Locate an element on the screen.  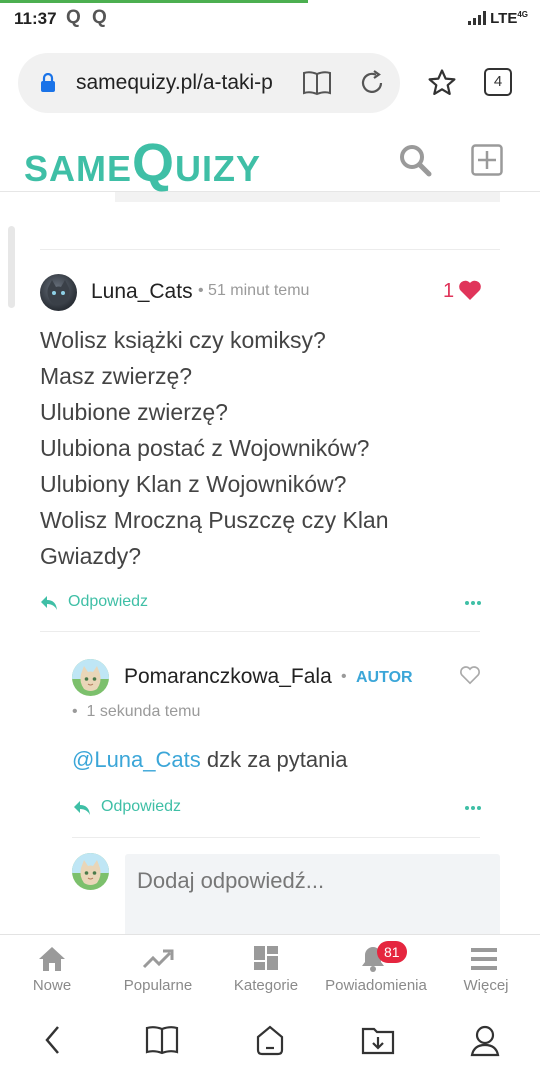
trending-icon is located at coordinates (158, 959).